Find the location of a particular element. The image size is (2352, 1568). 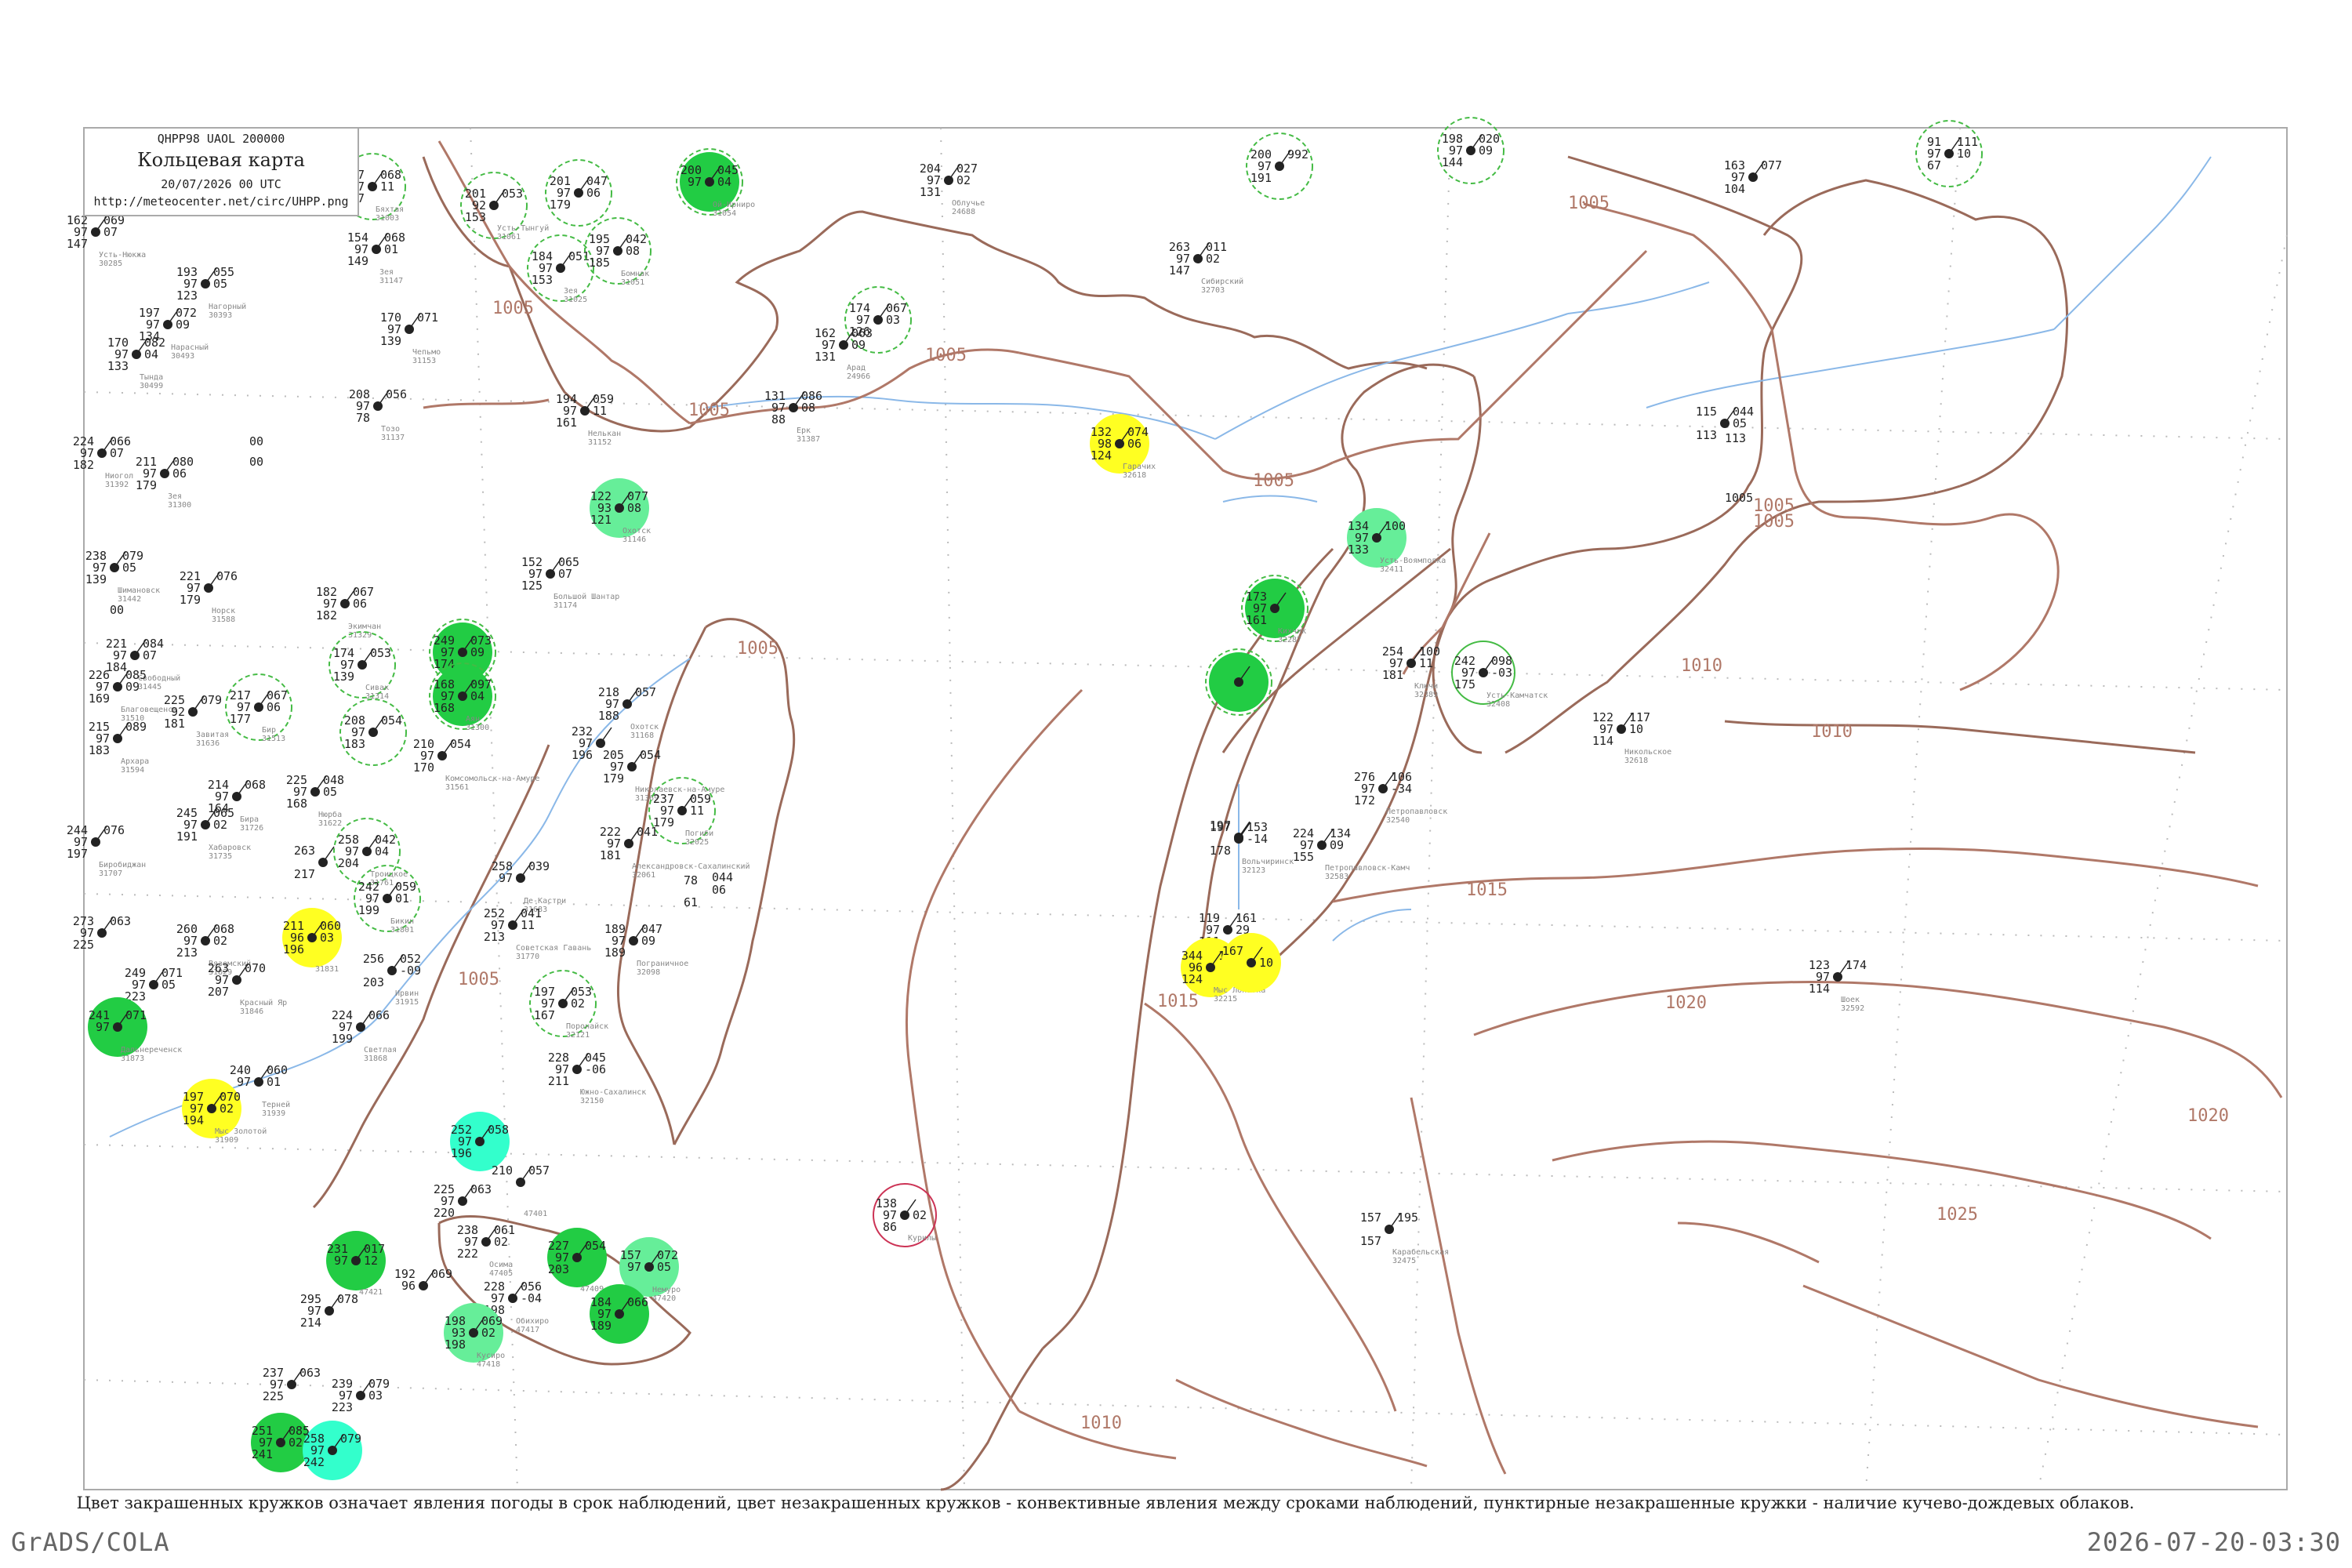

station-name: Архара is located at coordinates (135, 761).